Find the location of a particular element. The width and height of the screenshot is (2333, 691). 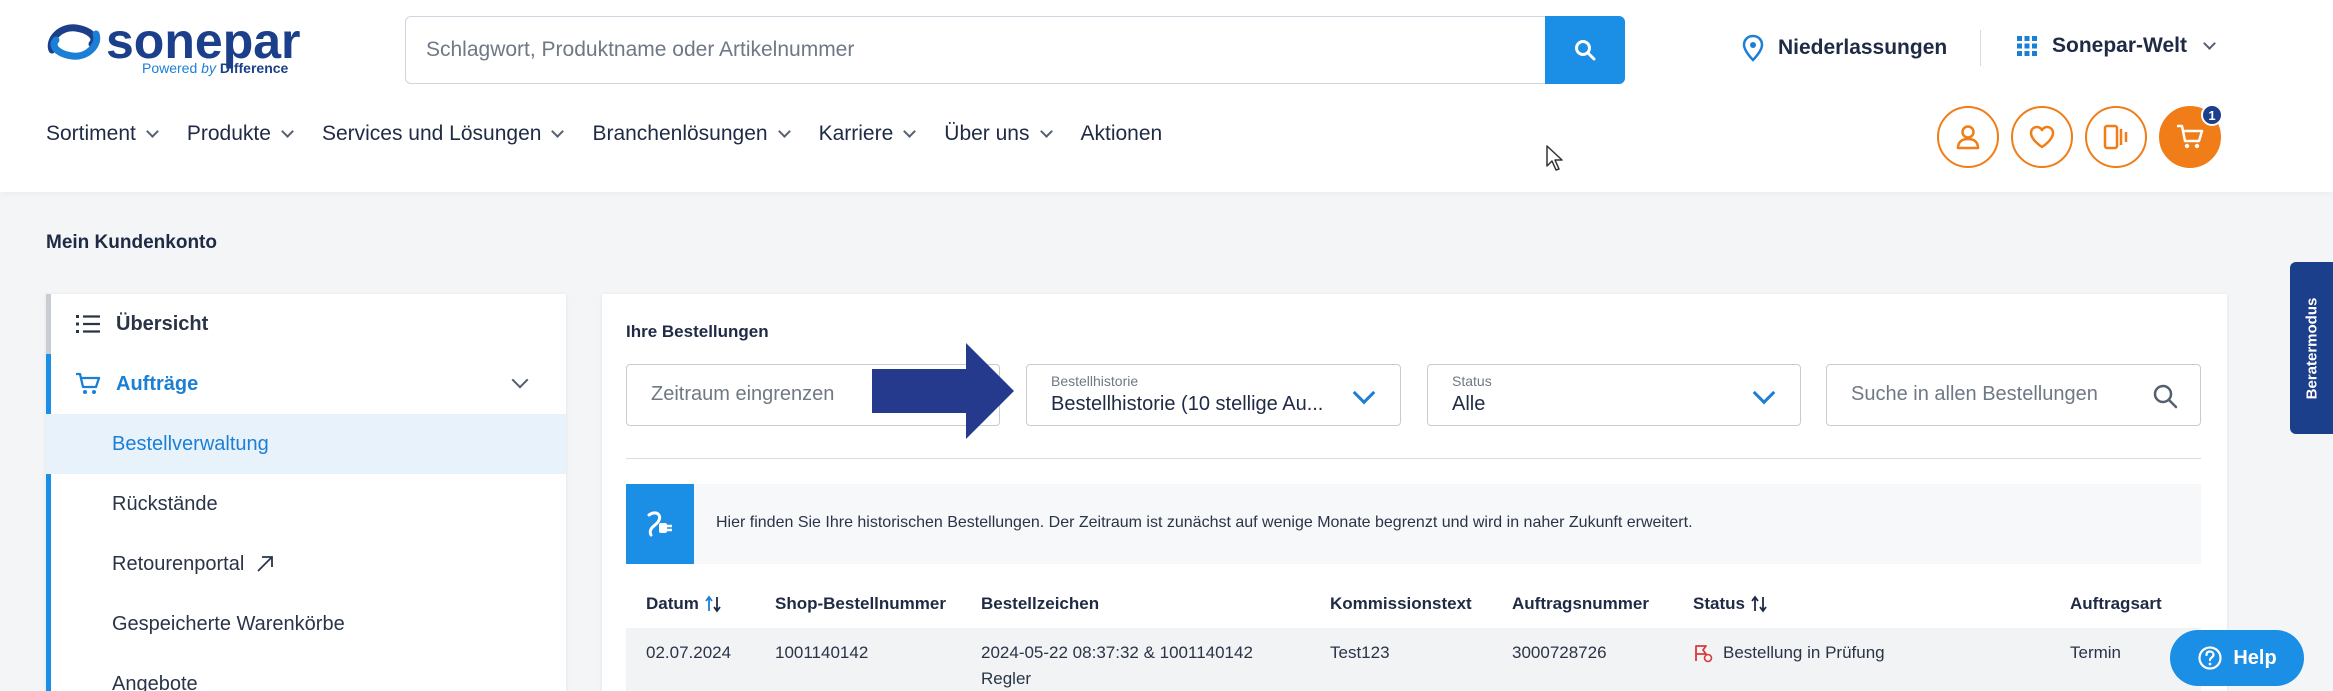

sonepar-welt-menu: Sonepar-Welt is located at coordinates (2116, 46).